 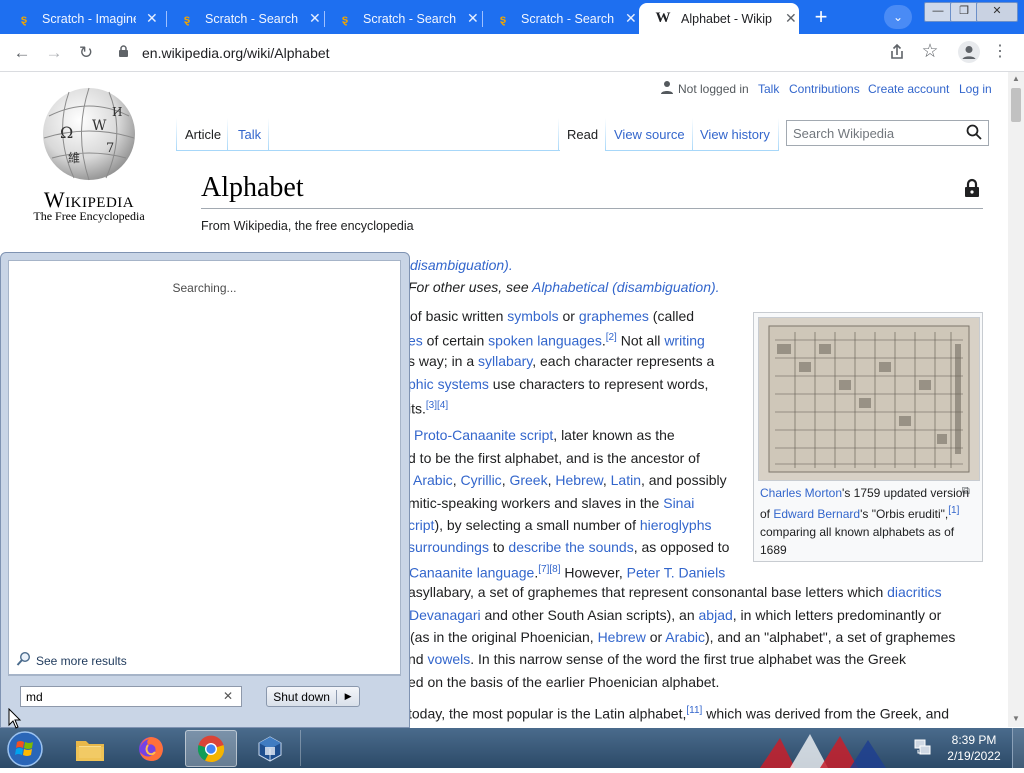 What do you see at coordinates (1016, 79) in the screenshot?
I see `scroll-up-arrow-icon: ▲` at bounding box center [1016, 79].